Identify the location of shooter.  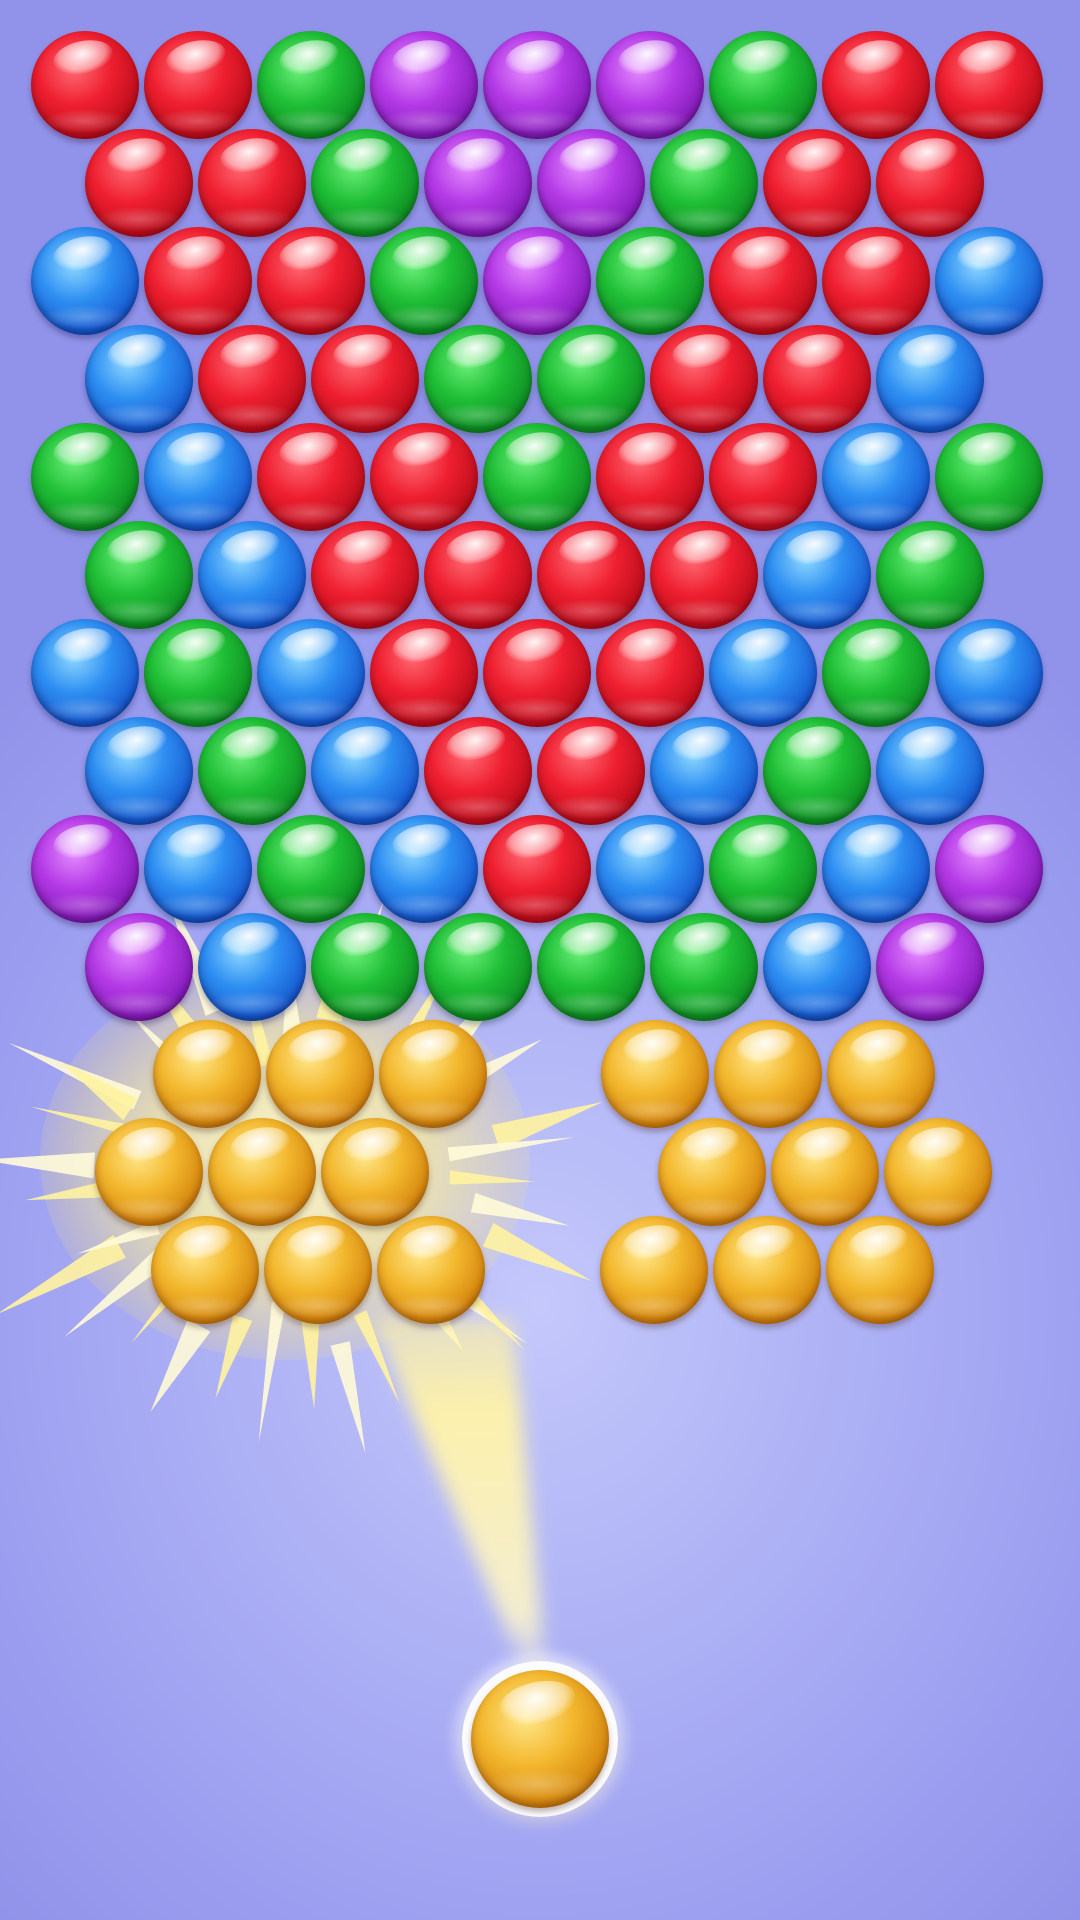
(540, 1739).